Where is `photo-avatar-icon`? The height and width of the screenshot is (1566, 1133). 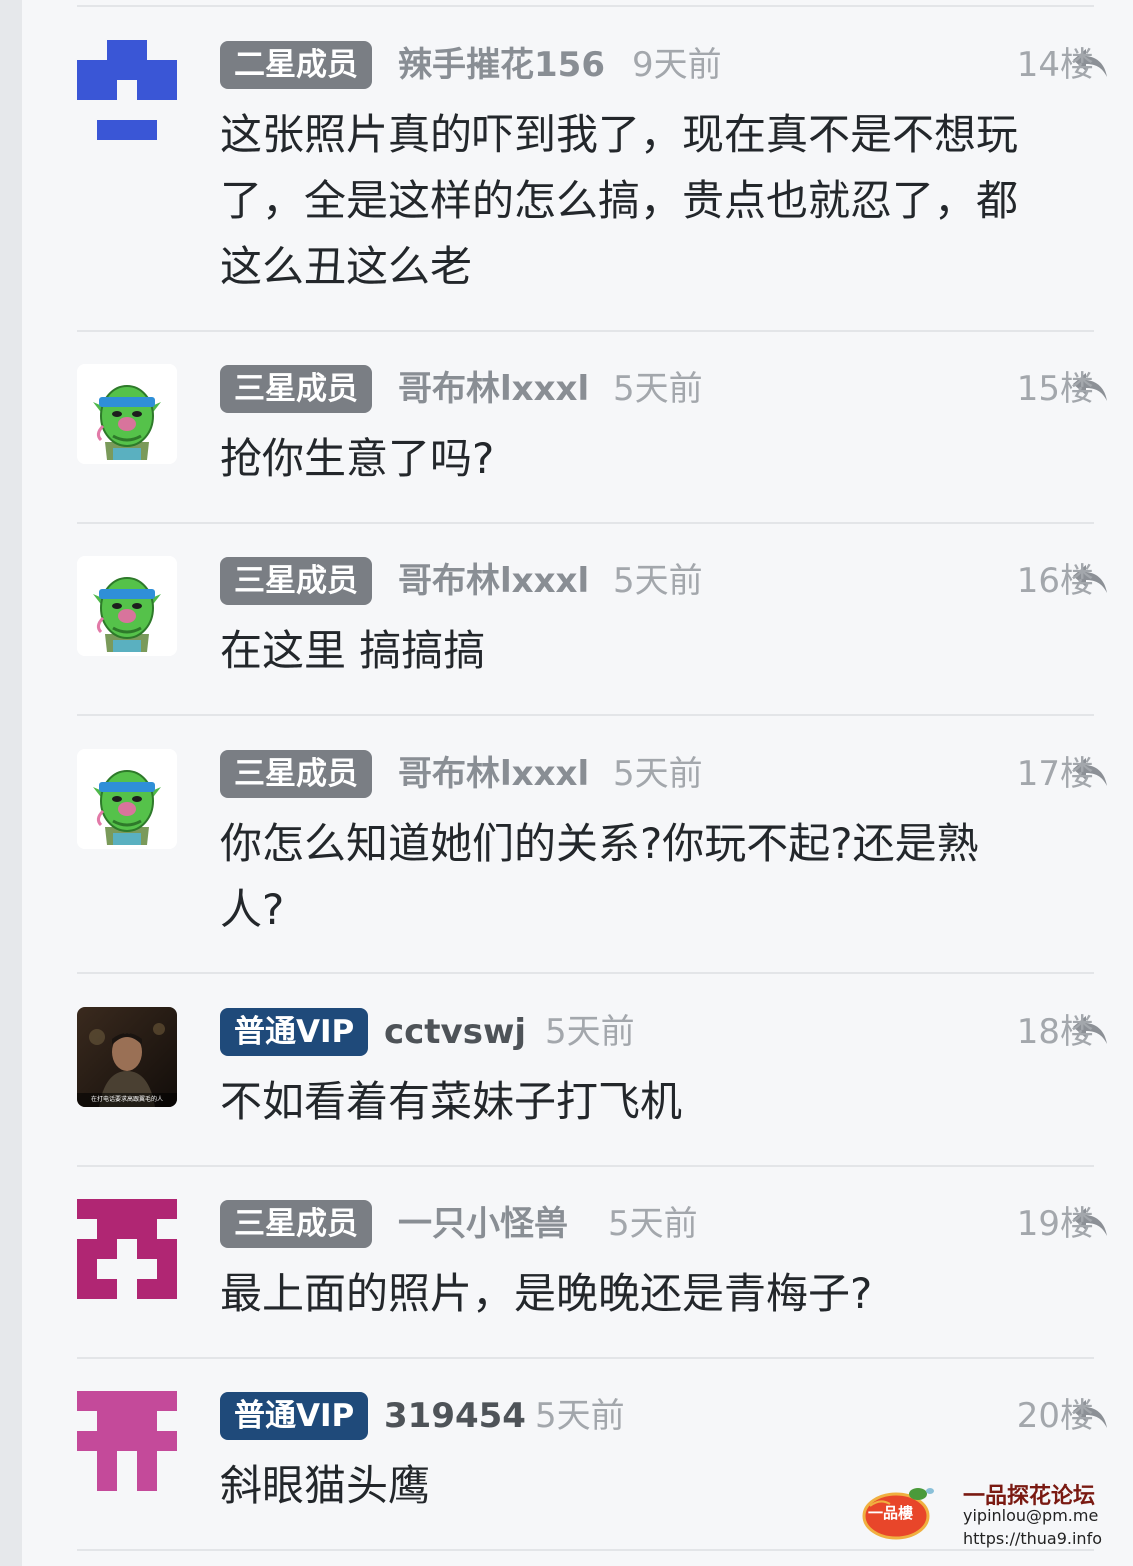
photo-avatar-icon is located at coordinates (127, 1057).